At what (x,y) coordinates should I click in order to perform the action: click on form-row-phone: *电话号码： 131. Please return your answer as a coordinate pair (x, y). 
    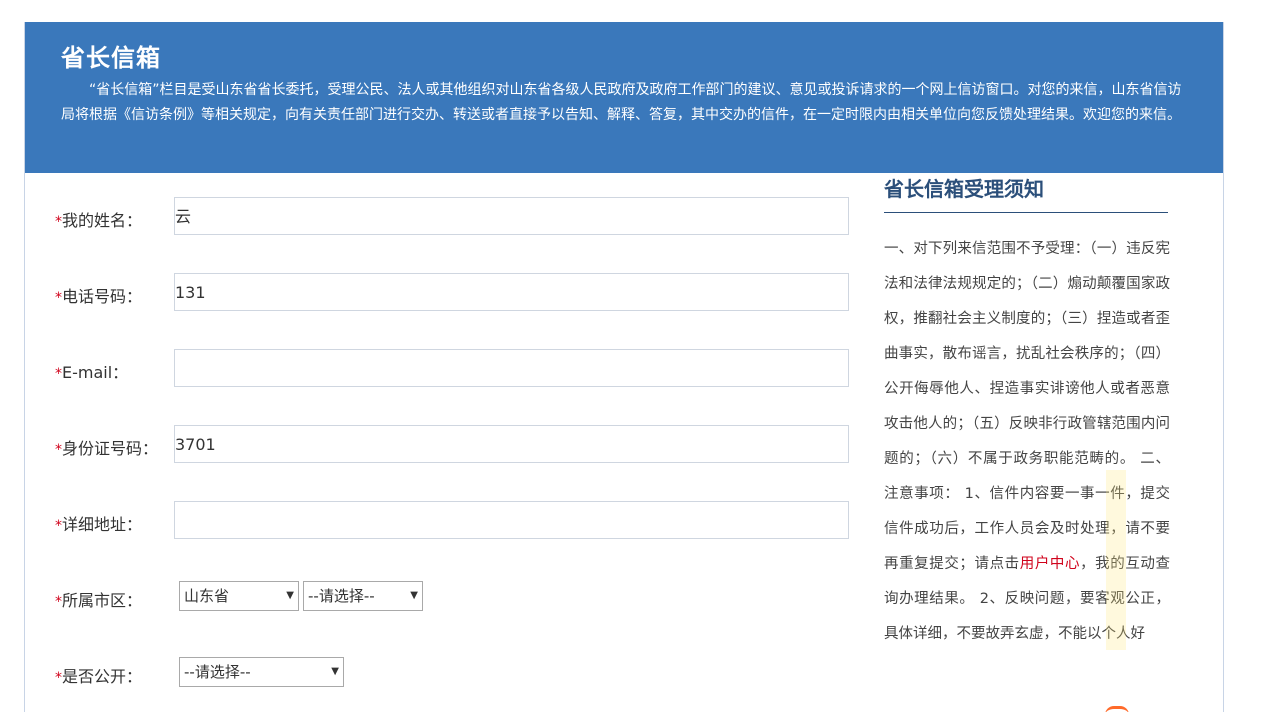
    Looking at the image, I should click on (455, 293).